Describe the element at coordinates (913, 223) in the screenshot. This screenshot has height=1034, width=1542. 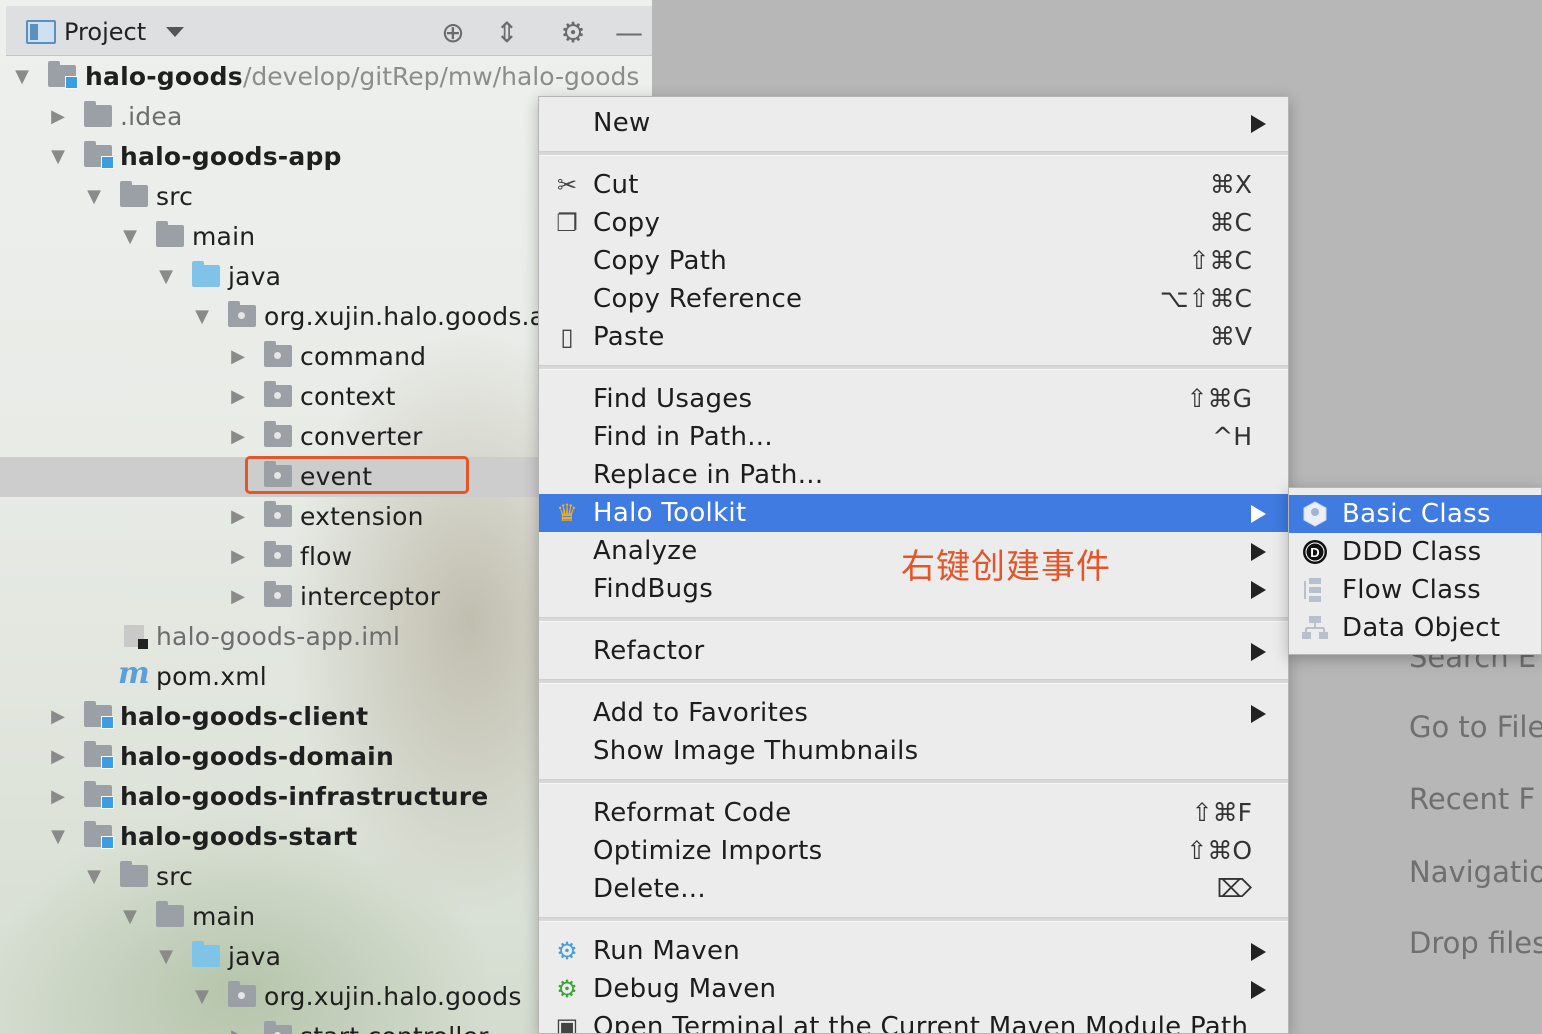
I see `menu-item-copy: ❐ Copy ⌘C` at that location.